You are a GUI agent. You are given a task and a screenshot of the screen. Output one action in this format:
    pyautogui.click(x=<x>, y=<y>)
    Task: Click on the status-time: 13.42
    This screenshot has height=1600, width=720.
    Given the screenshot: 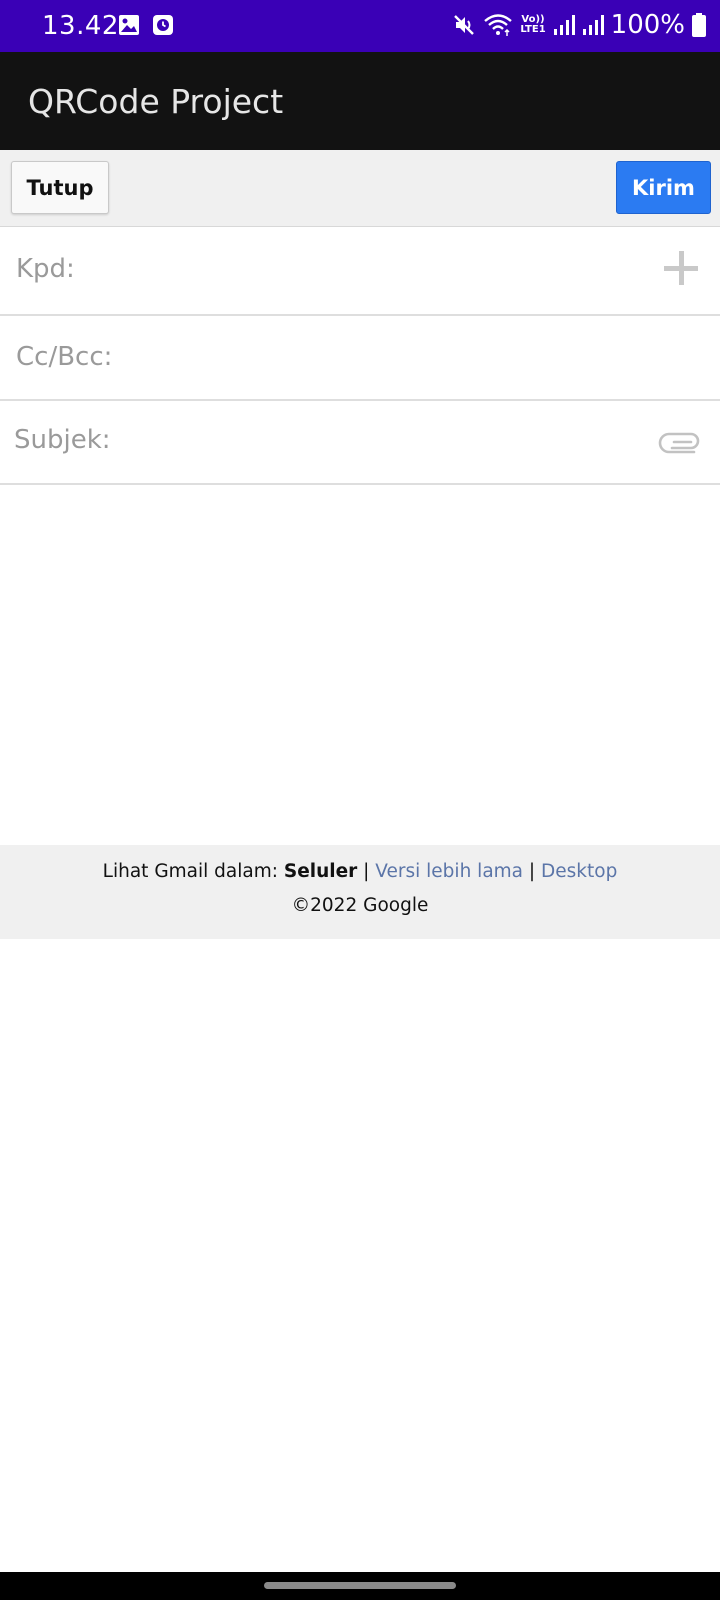 What is the action you would take?
    pyautogui.click(x=80, y=26)
    